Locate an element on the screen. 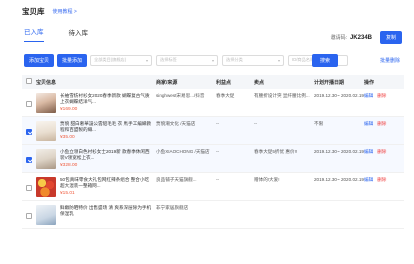 Image resolution: width=414 pixels, height=264 pixels. product-selling-point: 赠体的!大爱! is located at coordinates (267, 179).